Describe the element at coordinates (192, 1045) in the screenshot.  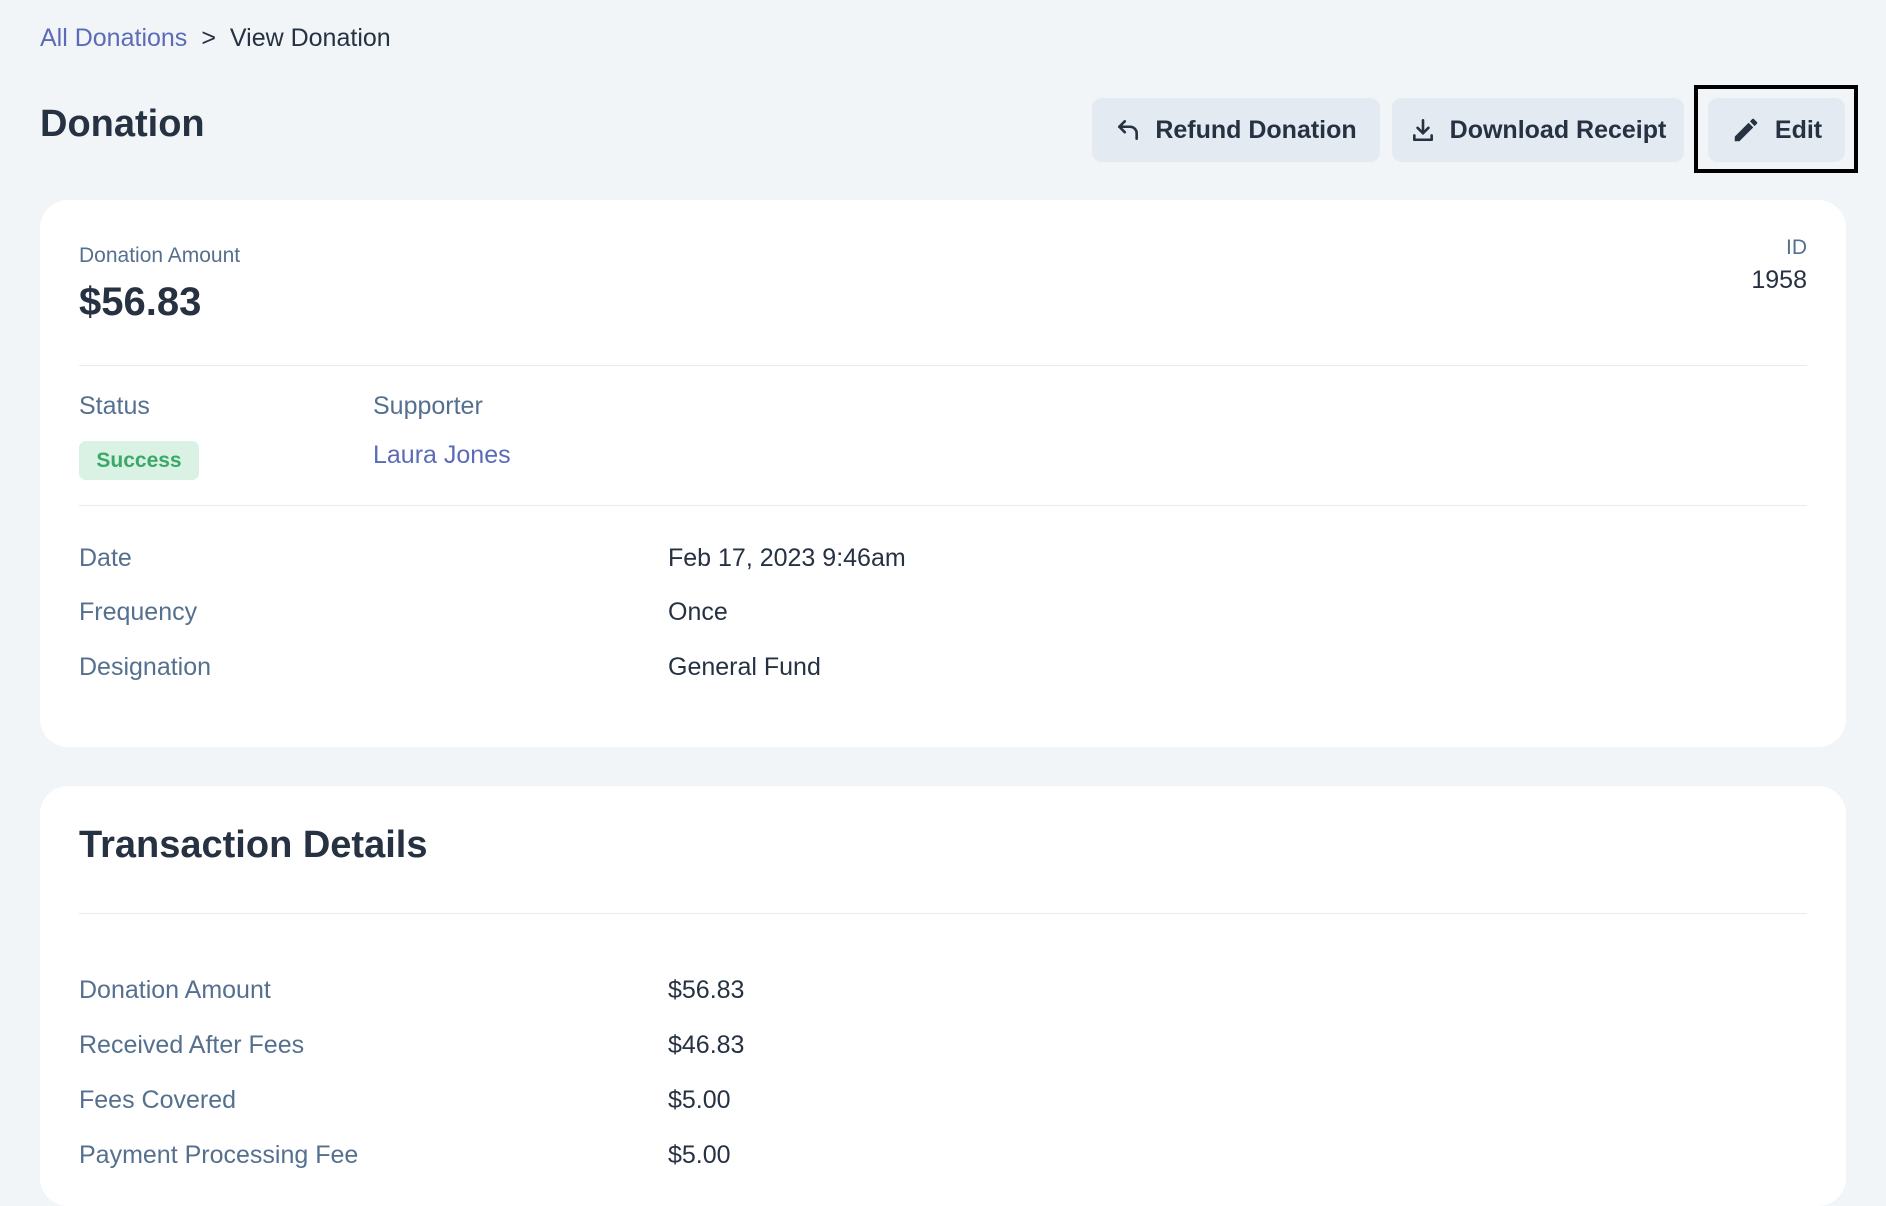
I see `received-after-fees-label: Received After Fees` at that location.